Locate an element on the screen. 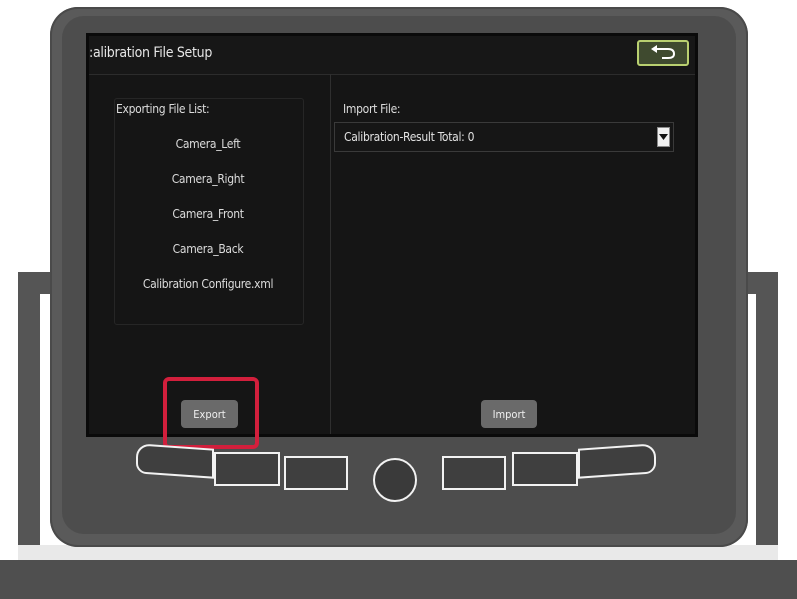 Image resolution: width=797 pixels, height=599 pixels. mount-base is located at coordinates (398, 579).